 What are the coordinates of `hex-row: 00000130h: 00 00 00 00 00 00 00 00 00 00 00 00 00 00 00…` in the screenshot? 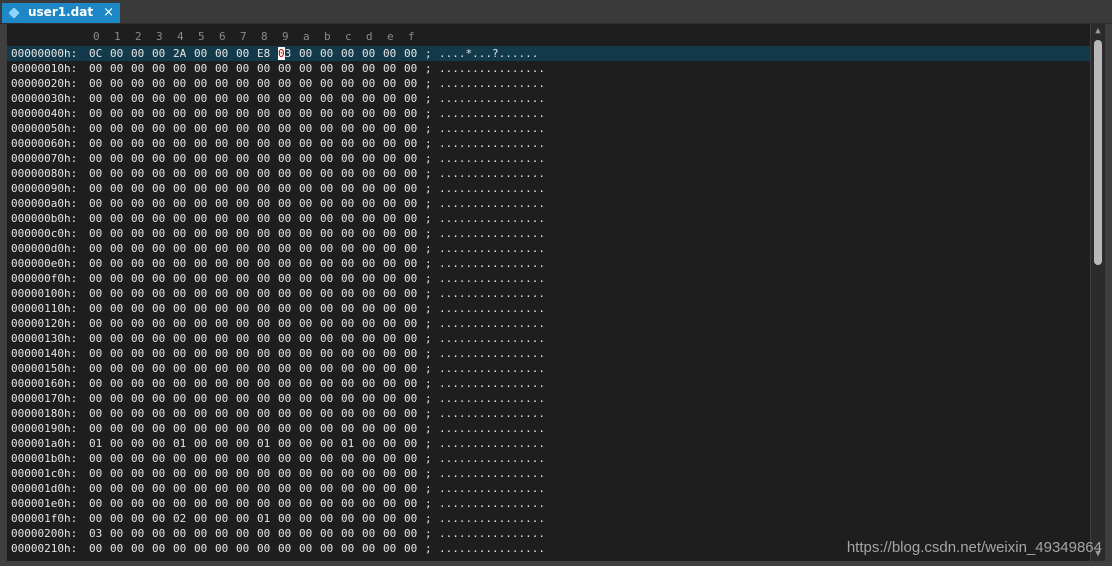 It's located at (548, 338).